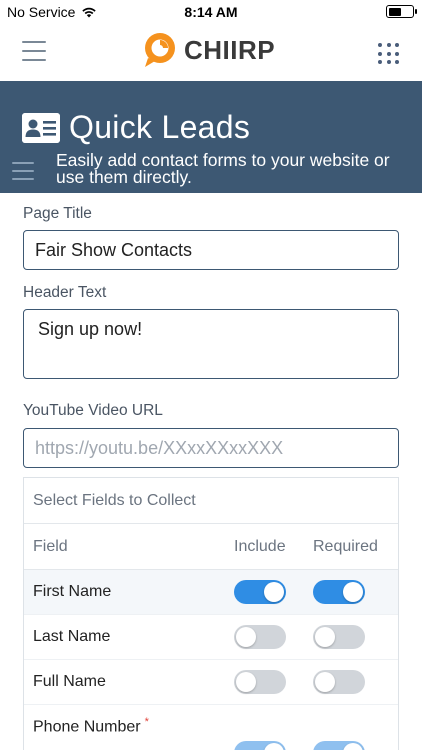 This screenshot has width=422, height=750. Describe the element at coordinates (211, 344) in the screenshot. I see `header-text-textarea: Sign up now!` at that location.